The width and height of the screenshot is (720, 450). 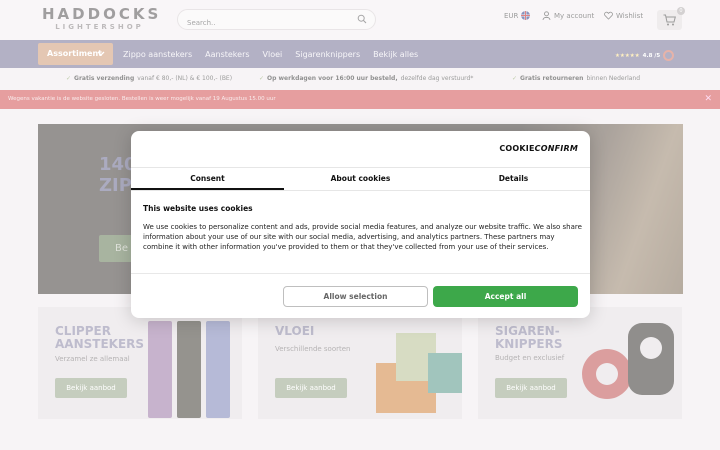 I want to click on divider, so click(x=360, y=273).